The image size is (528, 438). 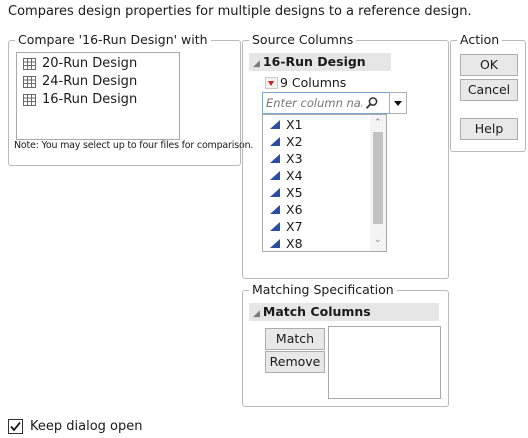 What do you see at coordinates (314, 61) in the screenshot?
I see `source-table-name: 16-Run Design` at bounding box center [314, 61].